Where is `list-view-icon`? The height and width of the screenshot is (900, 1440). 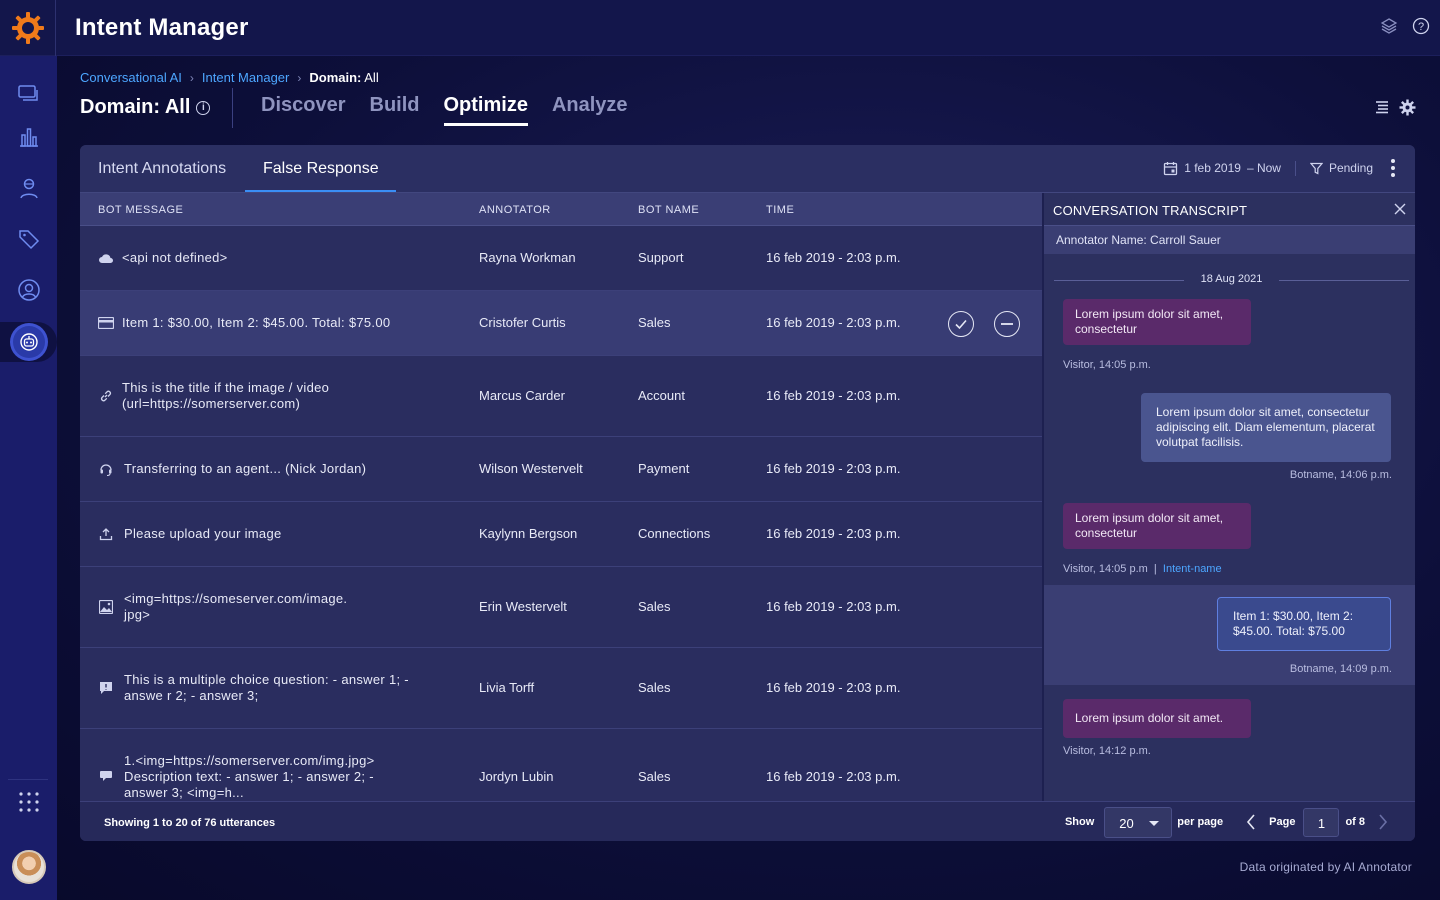 list-view-icon is located at coordinates (1382, 110).